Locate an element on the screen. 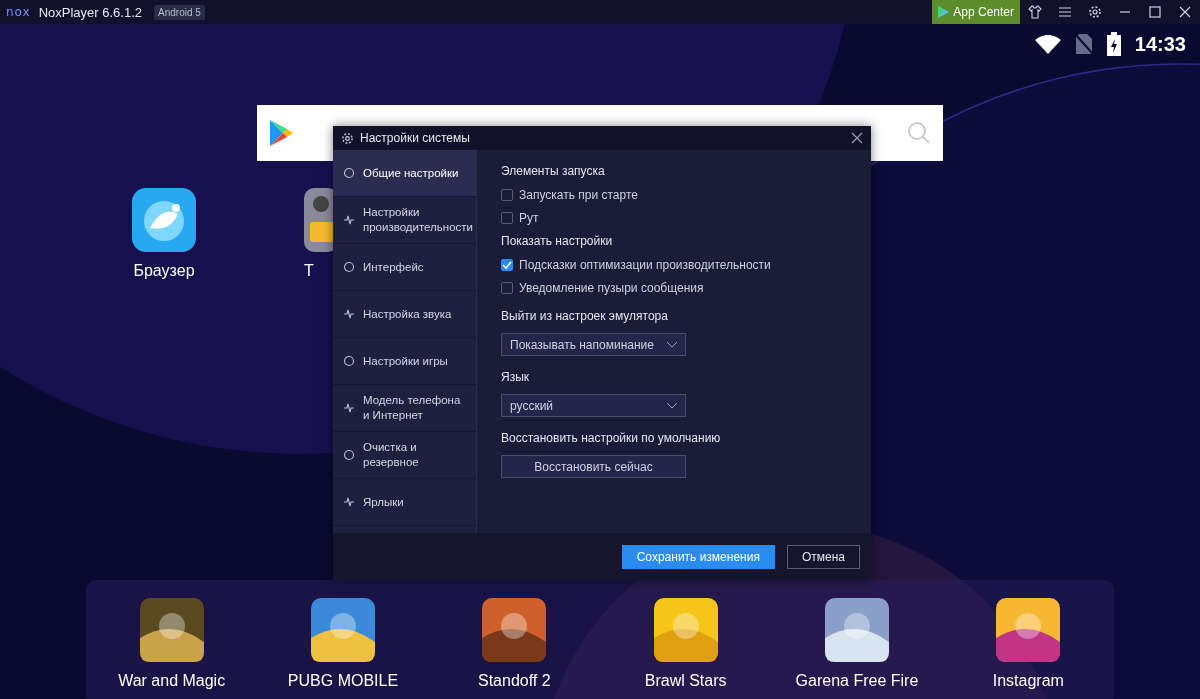 The height and width of the screenshot is (699, 1200). dock-app: Instagram is located at coordinates (1028, 644).